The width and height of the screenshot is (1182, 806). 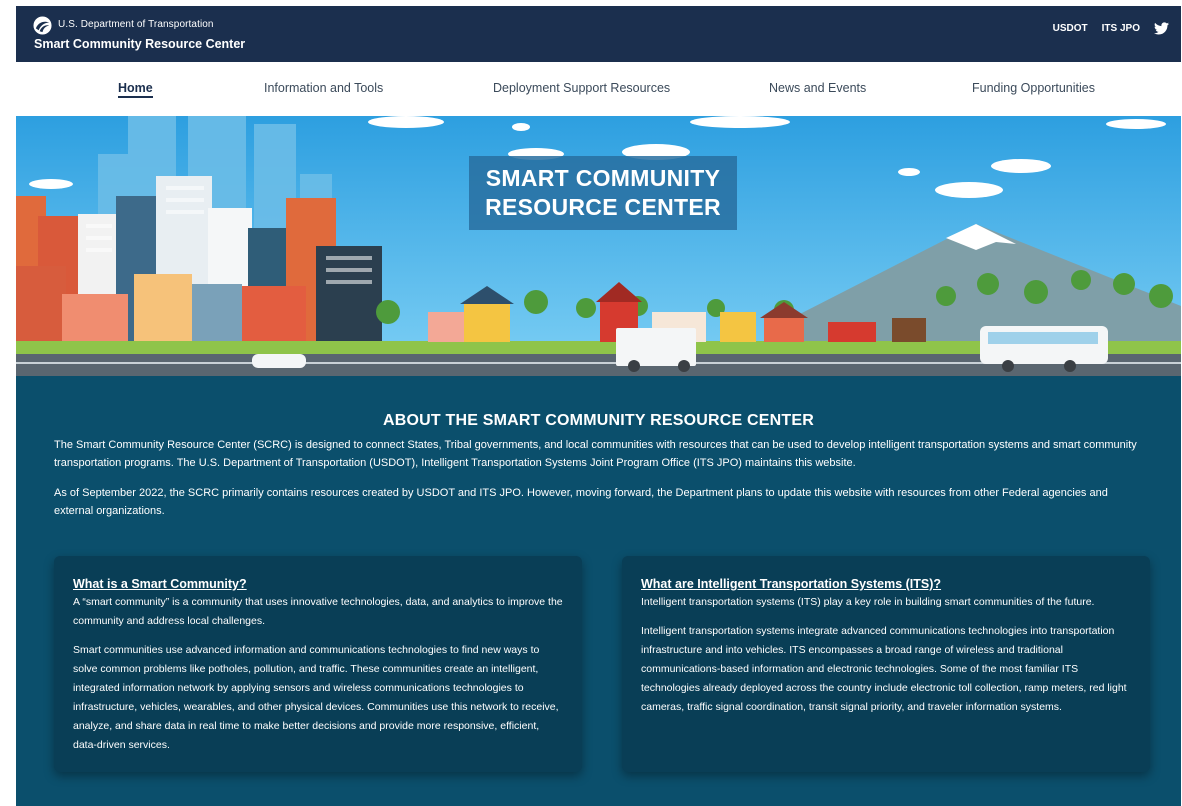 What do you see at coordinates (603, 193) in the screenshot?
I see `hero-title: SMART COMMUNITY RESOURCE CENTER` at bounding box center [603, 193].